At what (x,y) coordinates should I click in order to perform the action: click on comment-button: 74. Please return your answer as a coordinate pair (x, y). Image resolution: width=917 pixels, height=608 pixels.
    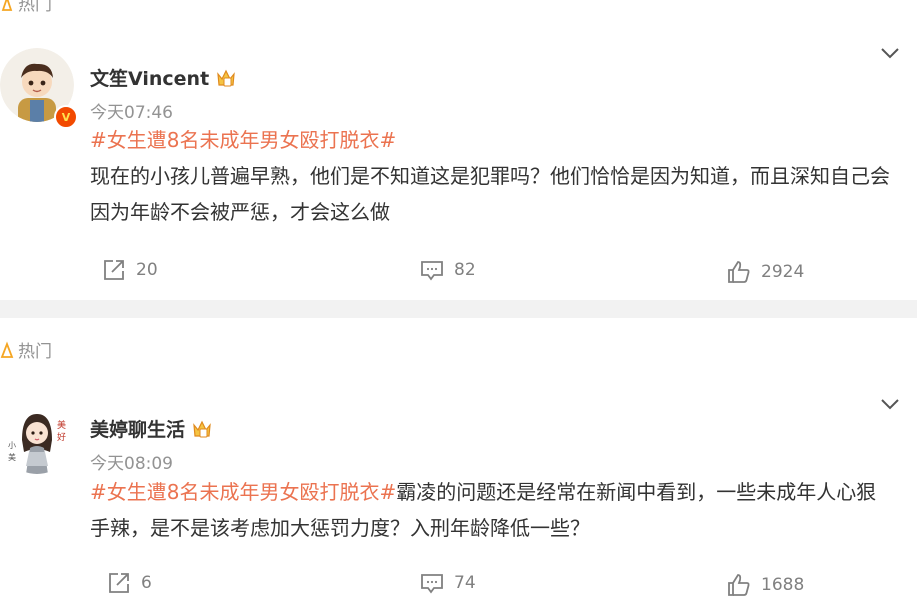
    Looking at the image, I should click on (448, 583).